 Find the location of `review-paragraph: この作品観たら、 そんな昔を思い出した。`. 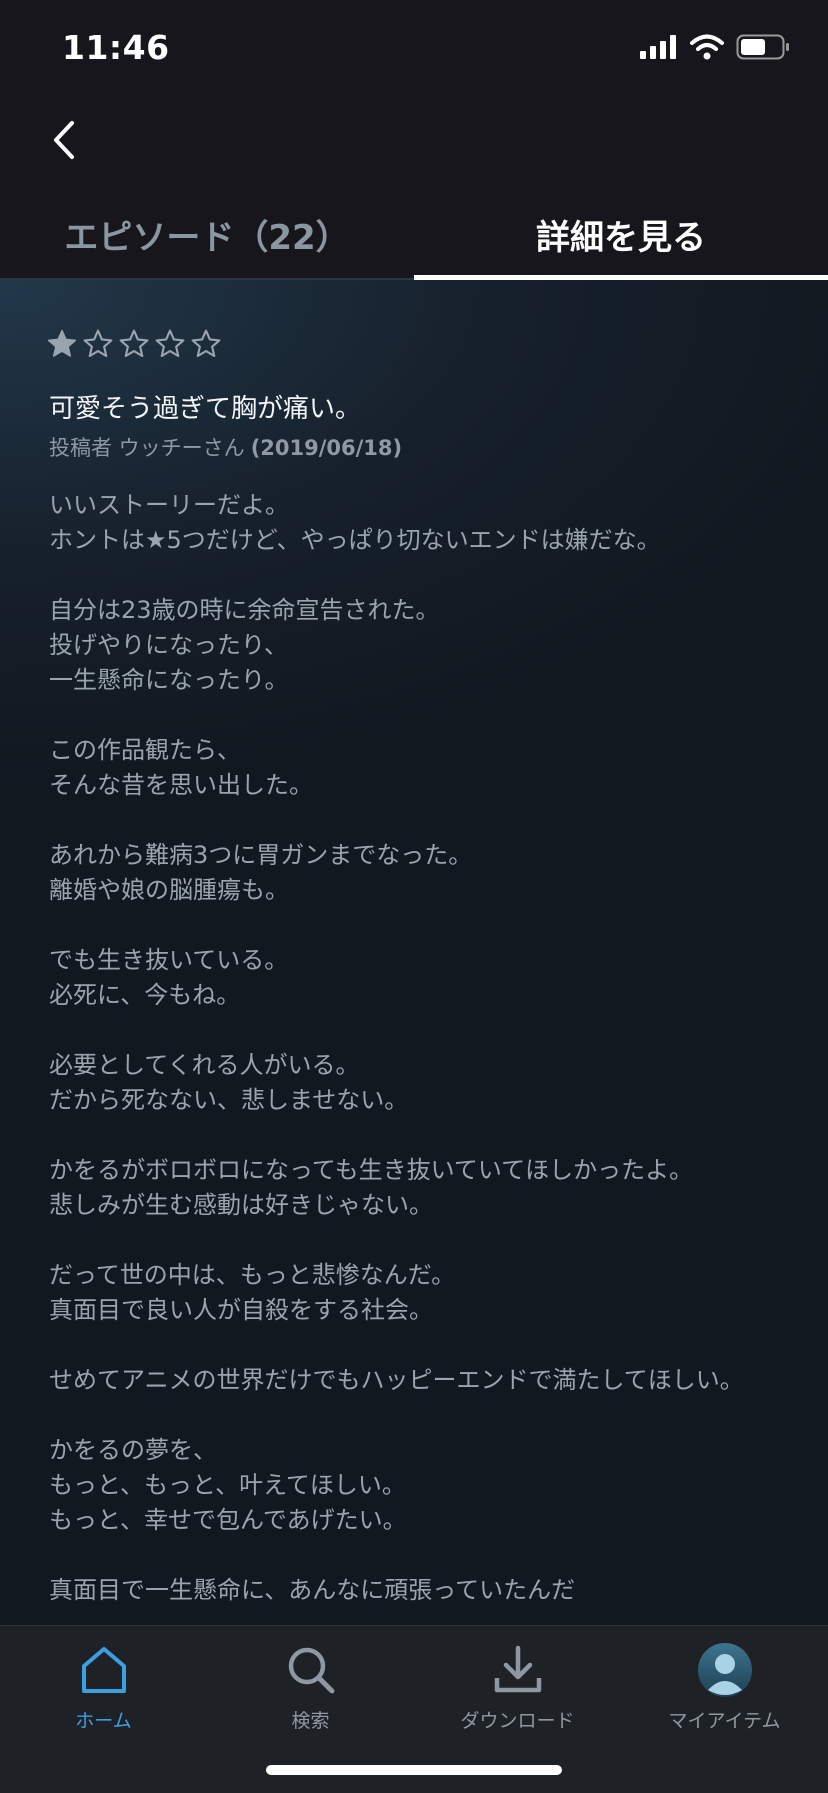

review-paragraph: この作品観たら、 そんな昔を思い出した。 is located at coordinates (181, 767).